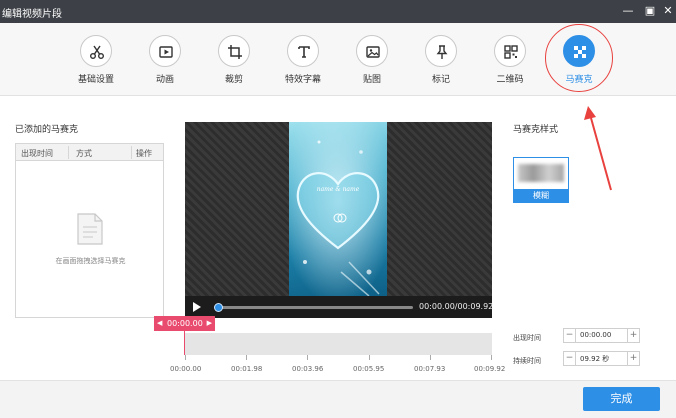 The image size is (676, 418). I want to click on timeline-track, so click(338, 344).